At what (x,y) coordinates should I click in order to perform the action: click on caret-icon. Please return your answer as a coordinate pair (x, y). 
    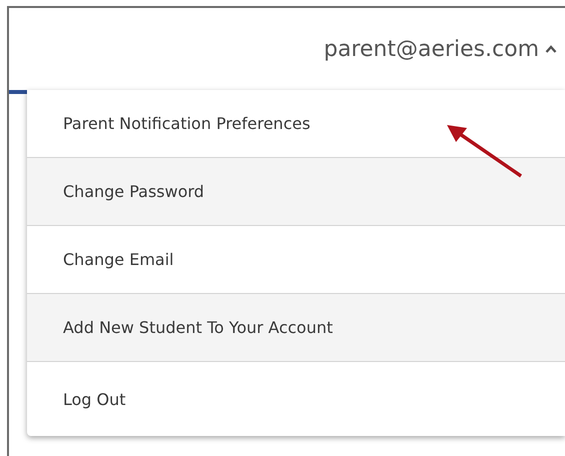
    Looking at the image, I should click on (551, 49).